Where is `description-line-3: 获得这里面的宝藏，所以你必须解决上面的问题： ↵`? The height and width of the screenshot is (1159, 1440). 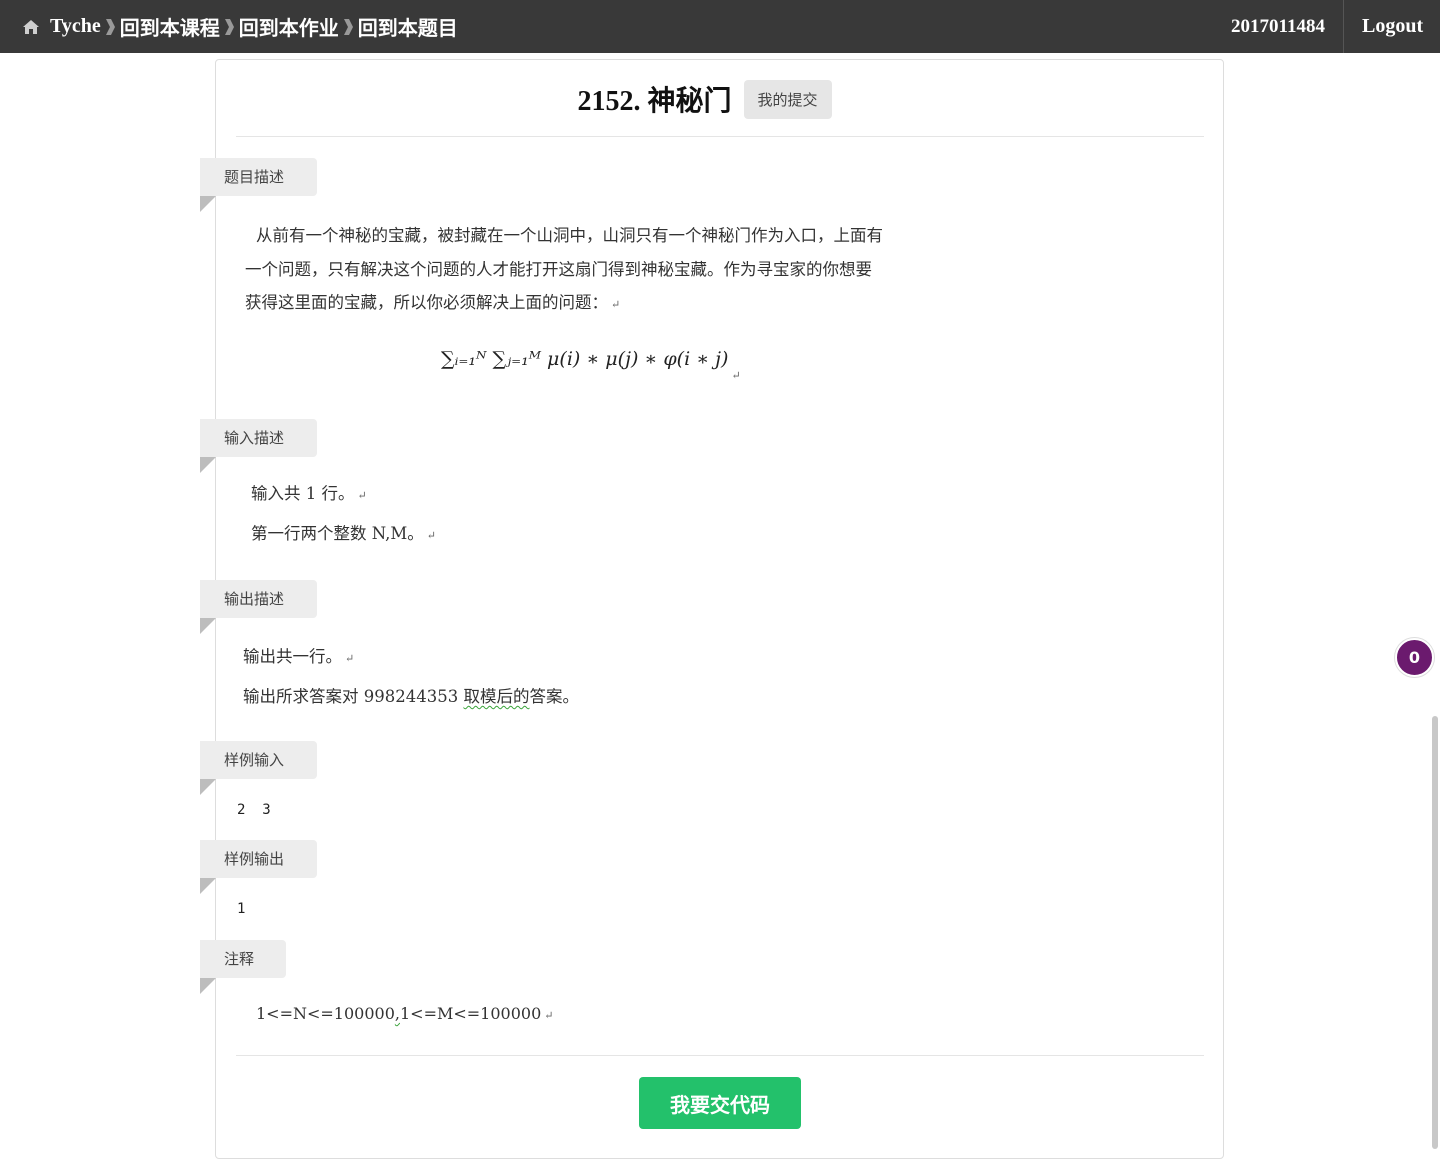
description-line-3: 获得这里面的宝藏，所以你必须解决上面的问题： ↵ is located at coordinates (432, 304).